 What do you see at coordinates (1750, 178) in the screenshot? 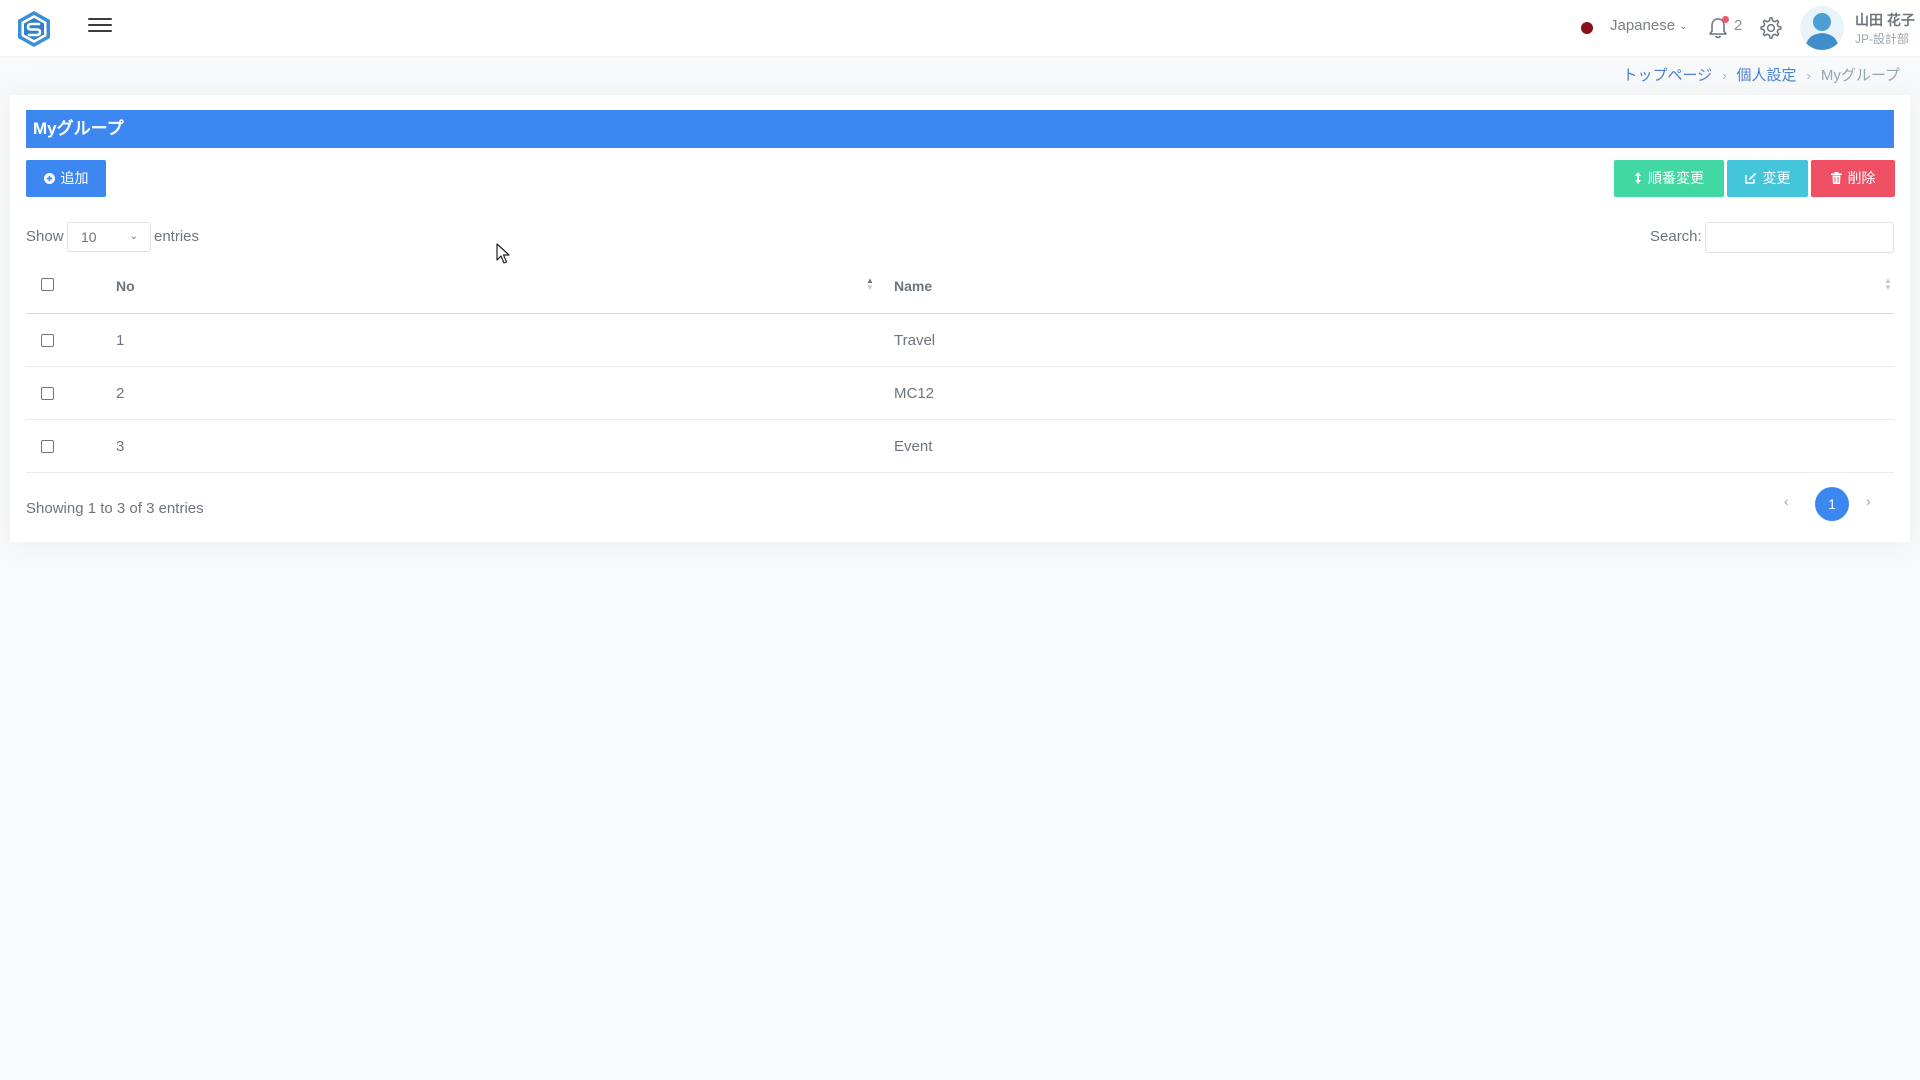
I see `edit-icon` at bounding box center [1750, 178].